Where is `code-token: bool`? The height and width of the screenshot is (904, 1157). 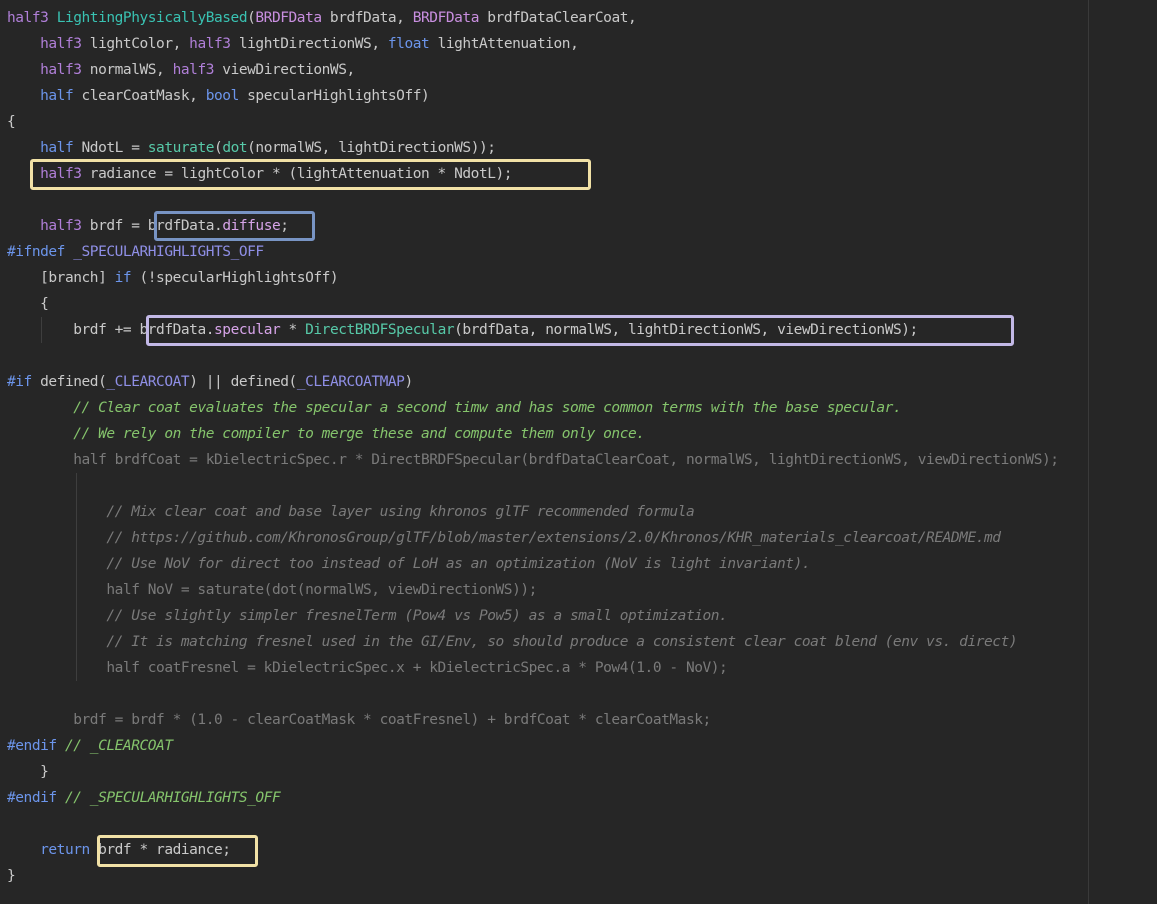
code-token: bool is located at coordinates (222, 96).